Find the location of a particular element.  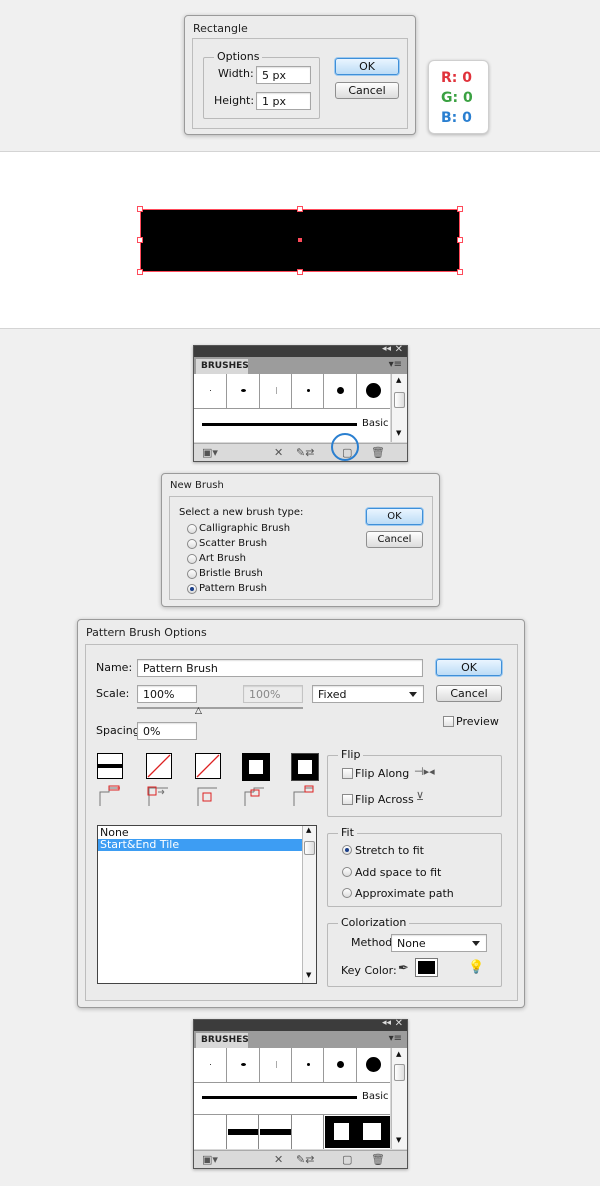

preview-label: Preview is located at coordinates (477, 721).